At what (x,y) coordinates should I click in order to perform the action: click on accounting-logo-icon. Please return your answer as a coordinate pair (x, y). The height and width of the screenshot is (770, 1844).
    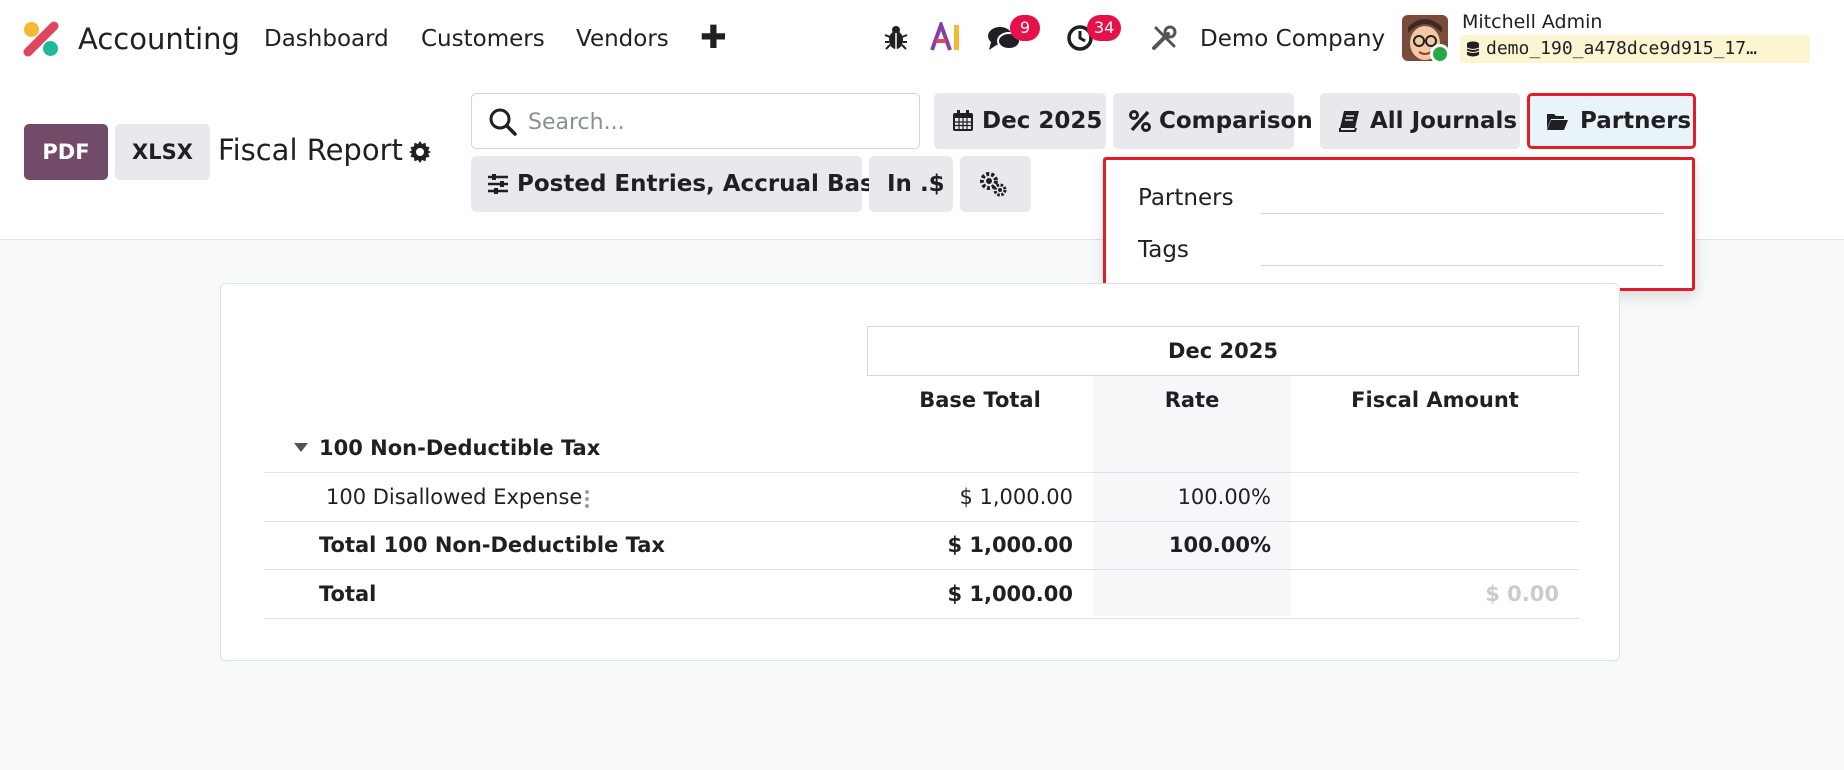
    Looking at the image, I should click on (41, 39).